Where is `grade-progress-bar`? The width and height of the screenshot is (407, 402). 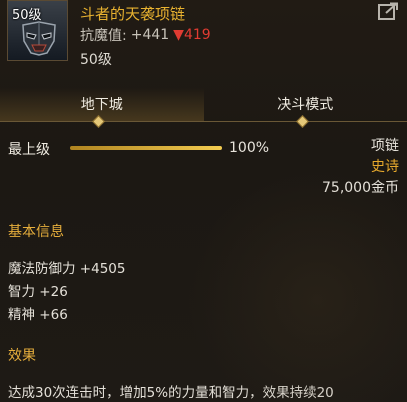 grade-progress-bar is located at coordinates (146, 148).